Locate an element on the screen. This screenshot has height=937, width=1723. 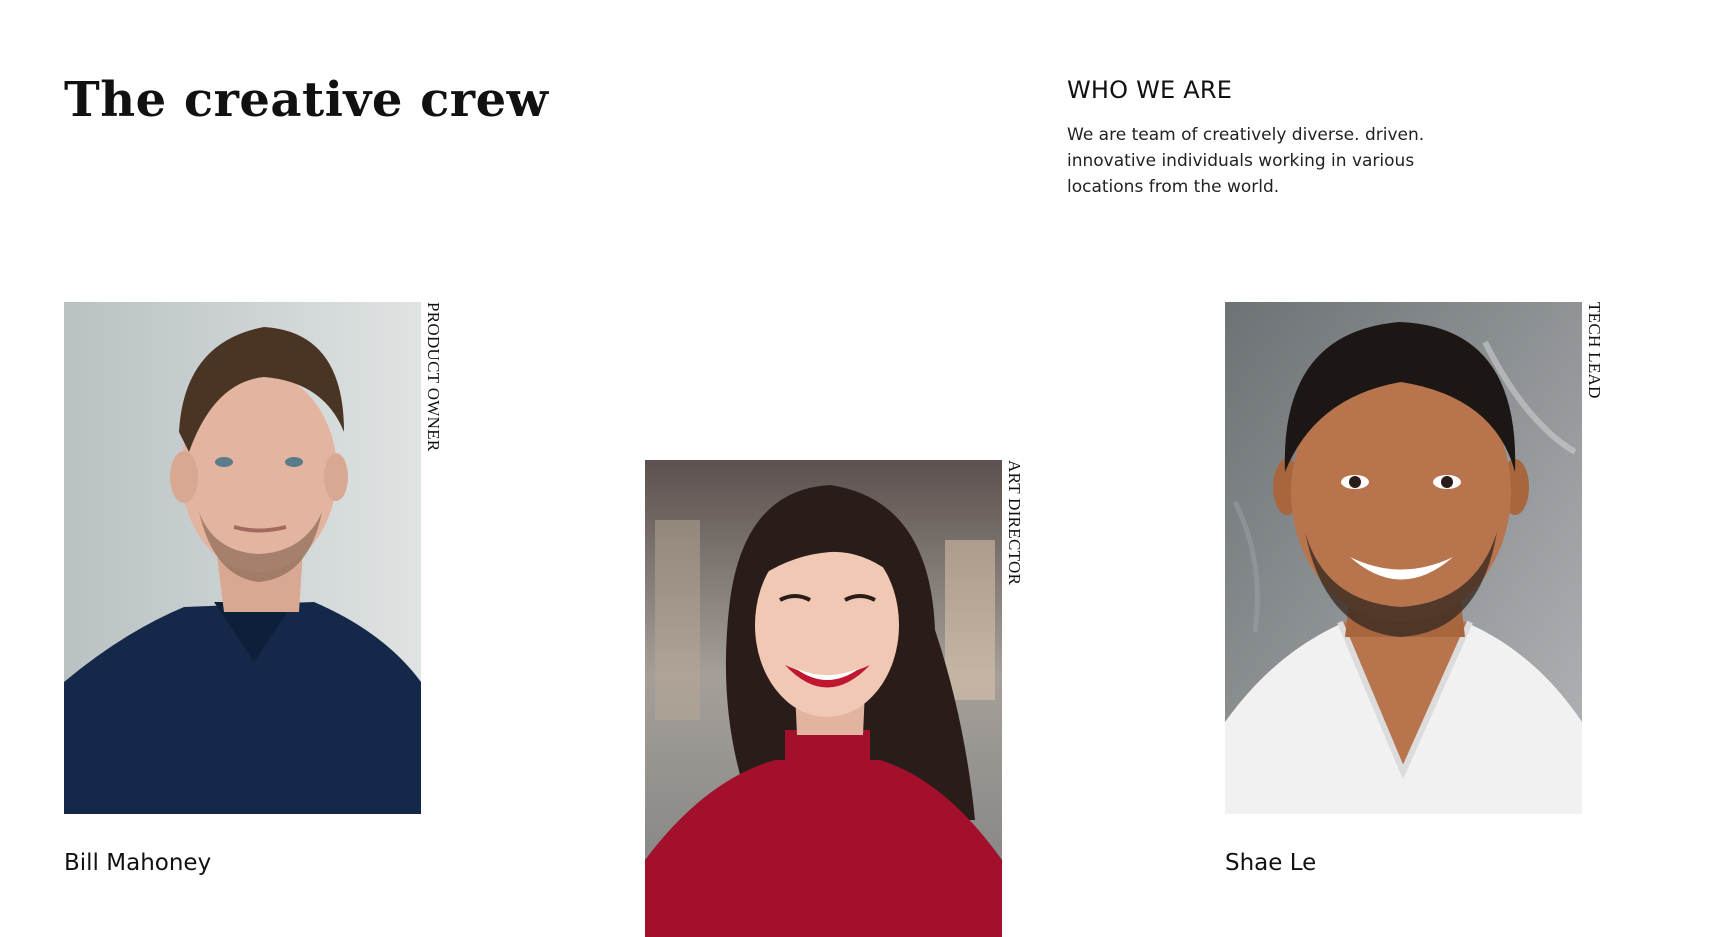
portrait-man-white-tshirt-image is located at coordinates (1403, 558).